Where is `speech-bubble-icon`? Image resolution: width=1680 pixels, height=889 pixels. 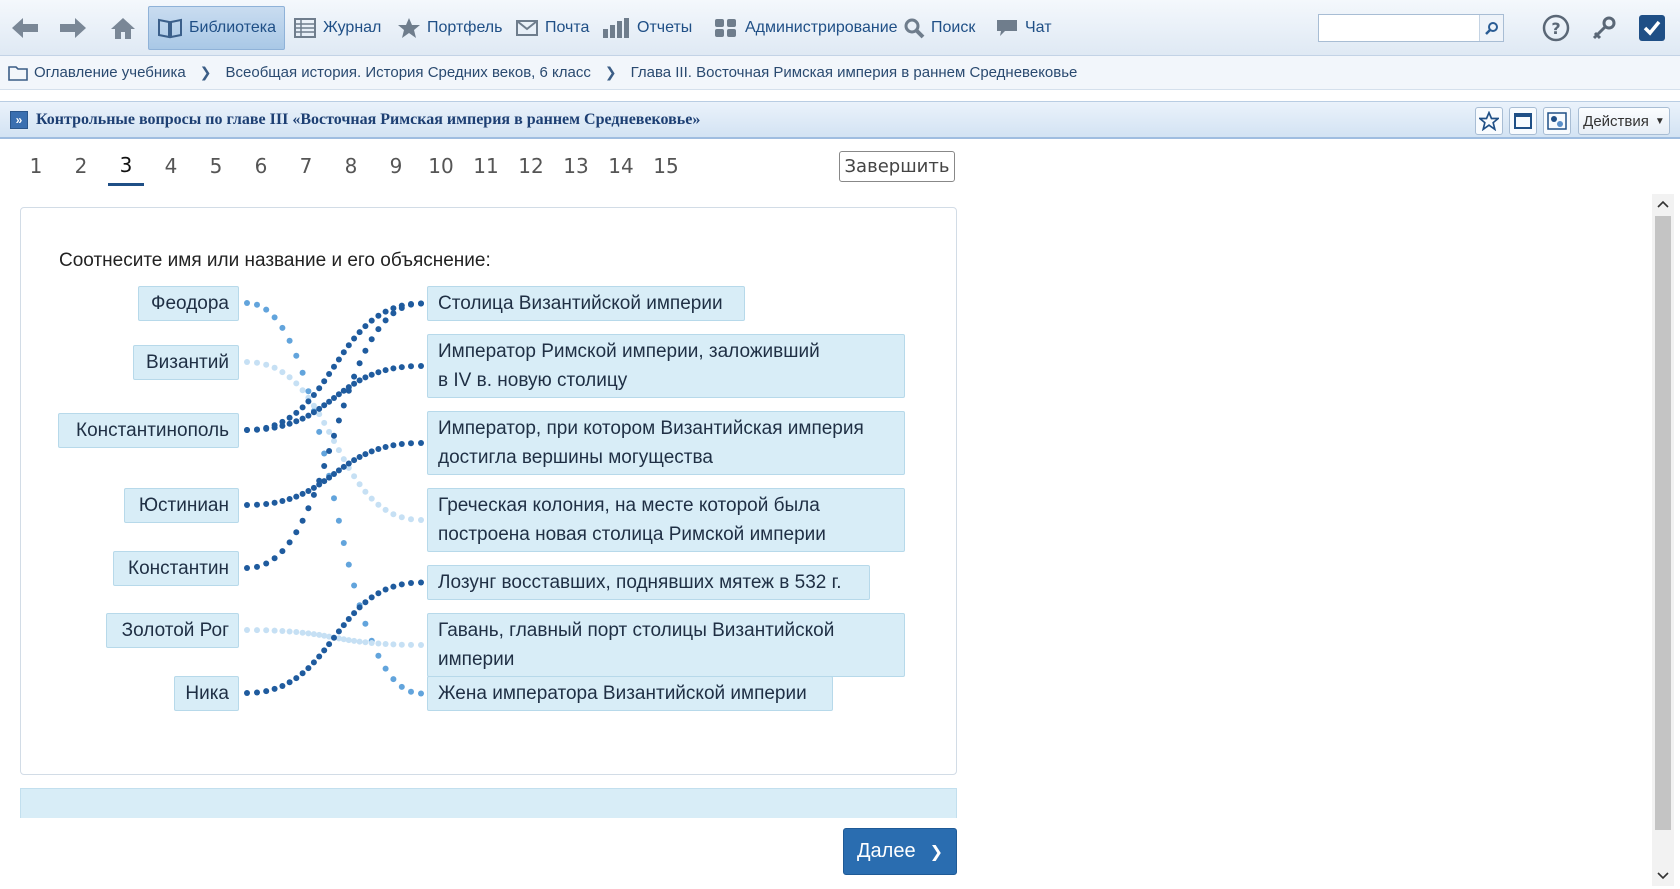 speech-bubble-icon is located at coordinates (1007, 28).